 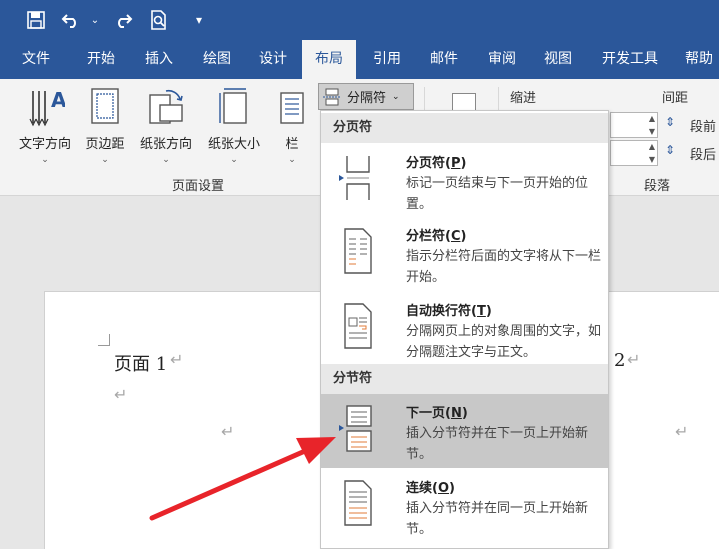 What do you see at coordinates (634, 153) in the screenshot?
I see `indent-right-stepper: ▲ ▼` at bounding box center [634, 153].